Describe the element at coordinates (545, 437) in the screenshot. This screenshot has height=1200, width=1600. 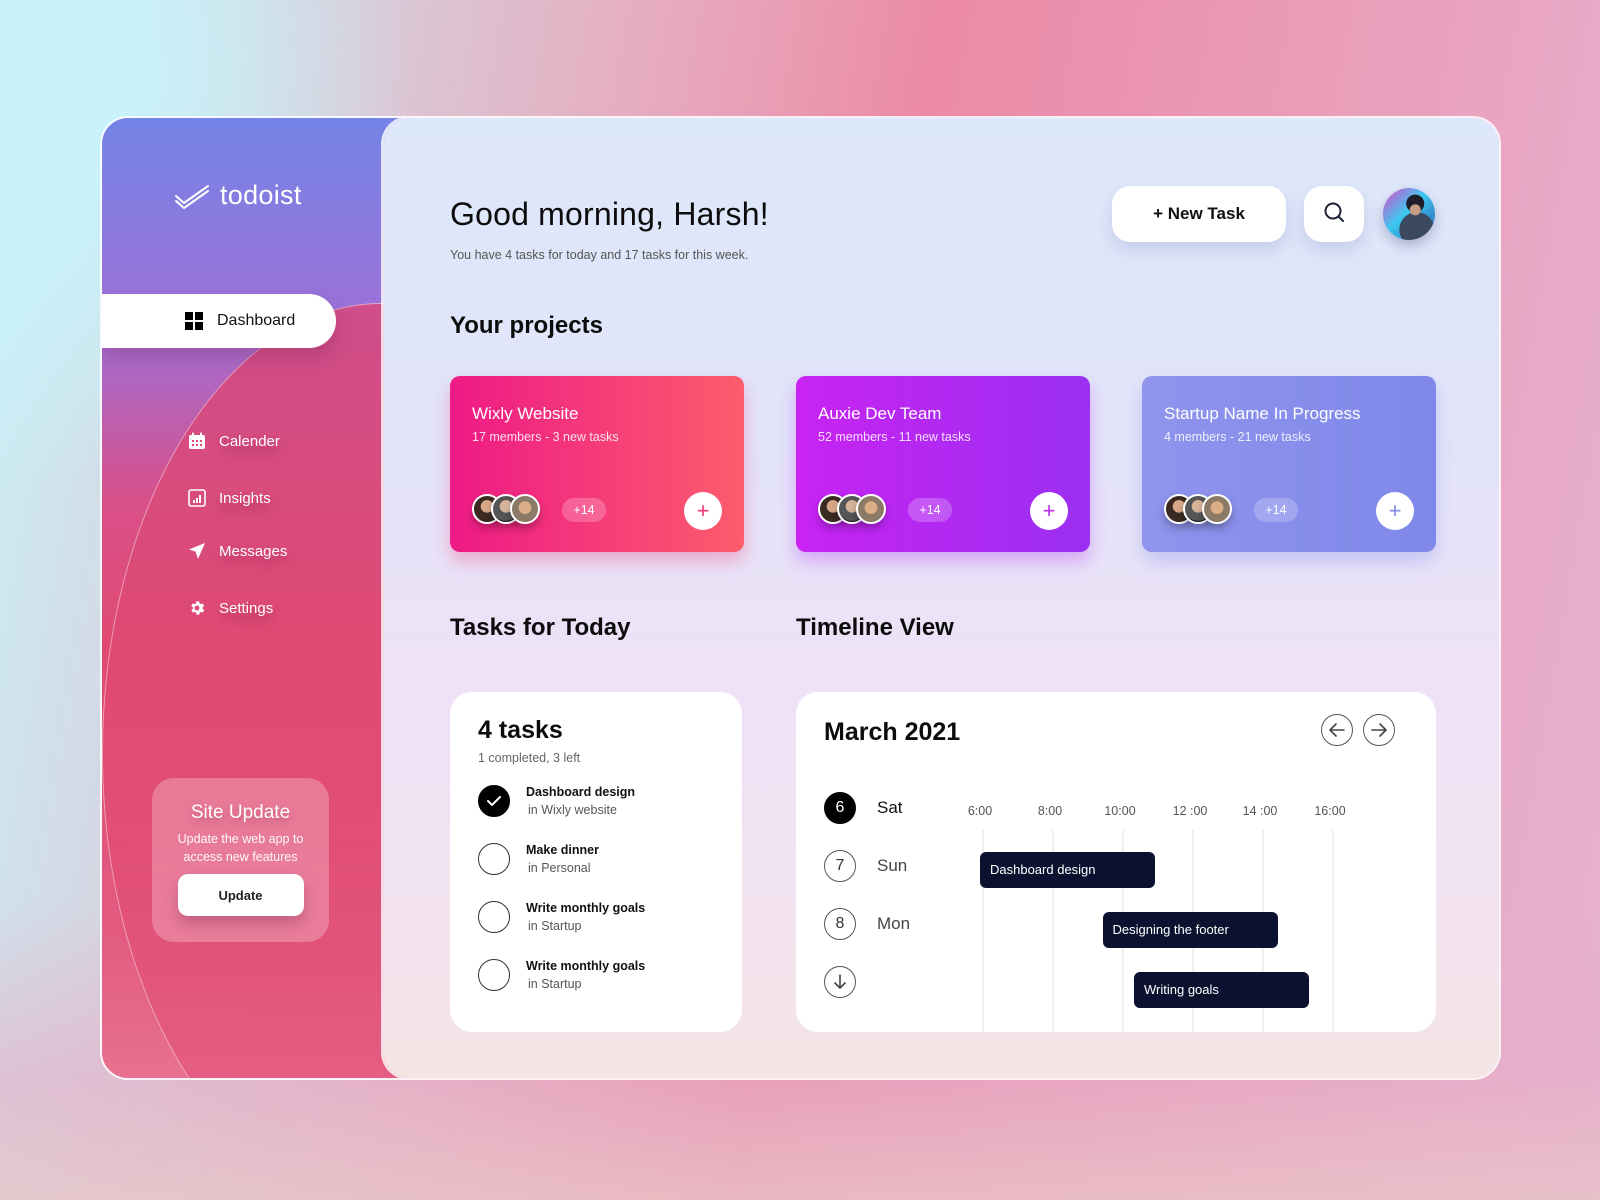
I see `project-meta: 17 members - 3 new tasks` at that location.